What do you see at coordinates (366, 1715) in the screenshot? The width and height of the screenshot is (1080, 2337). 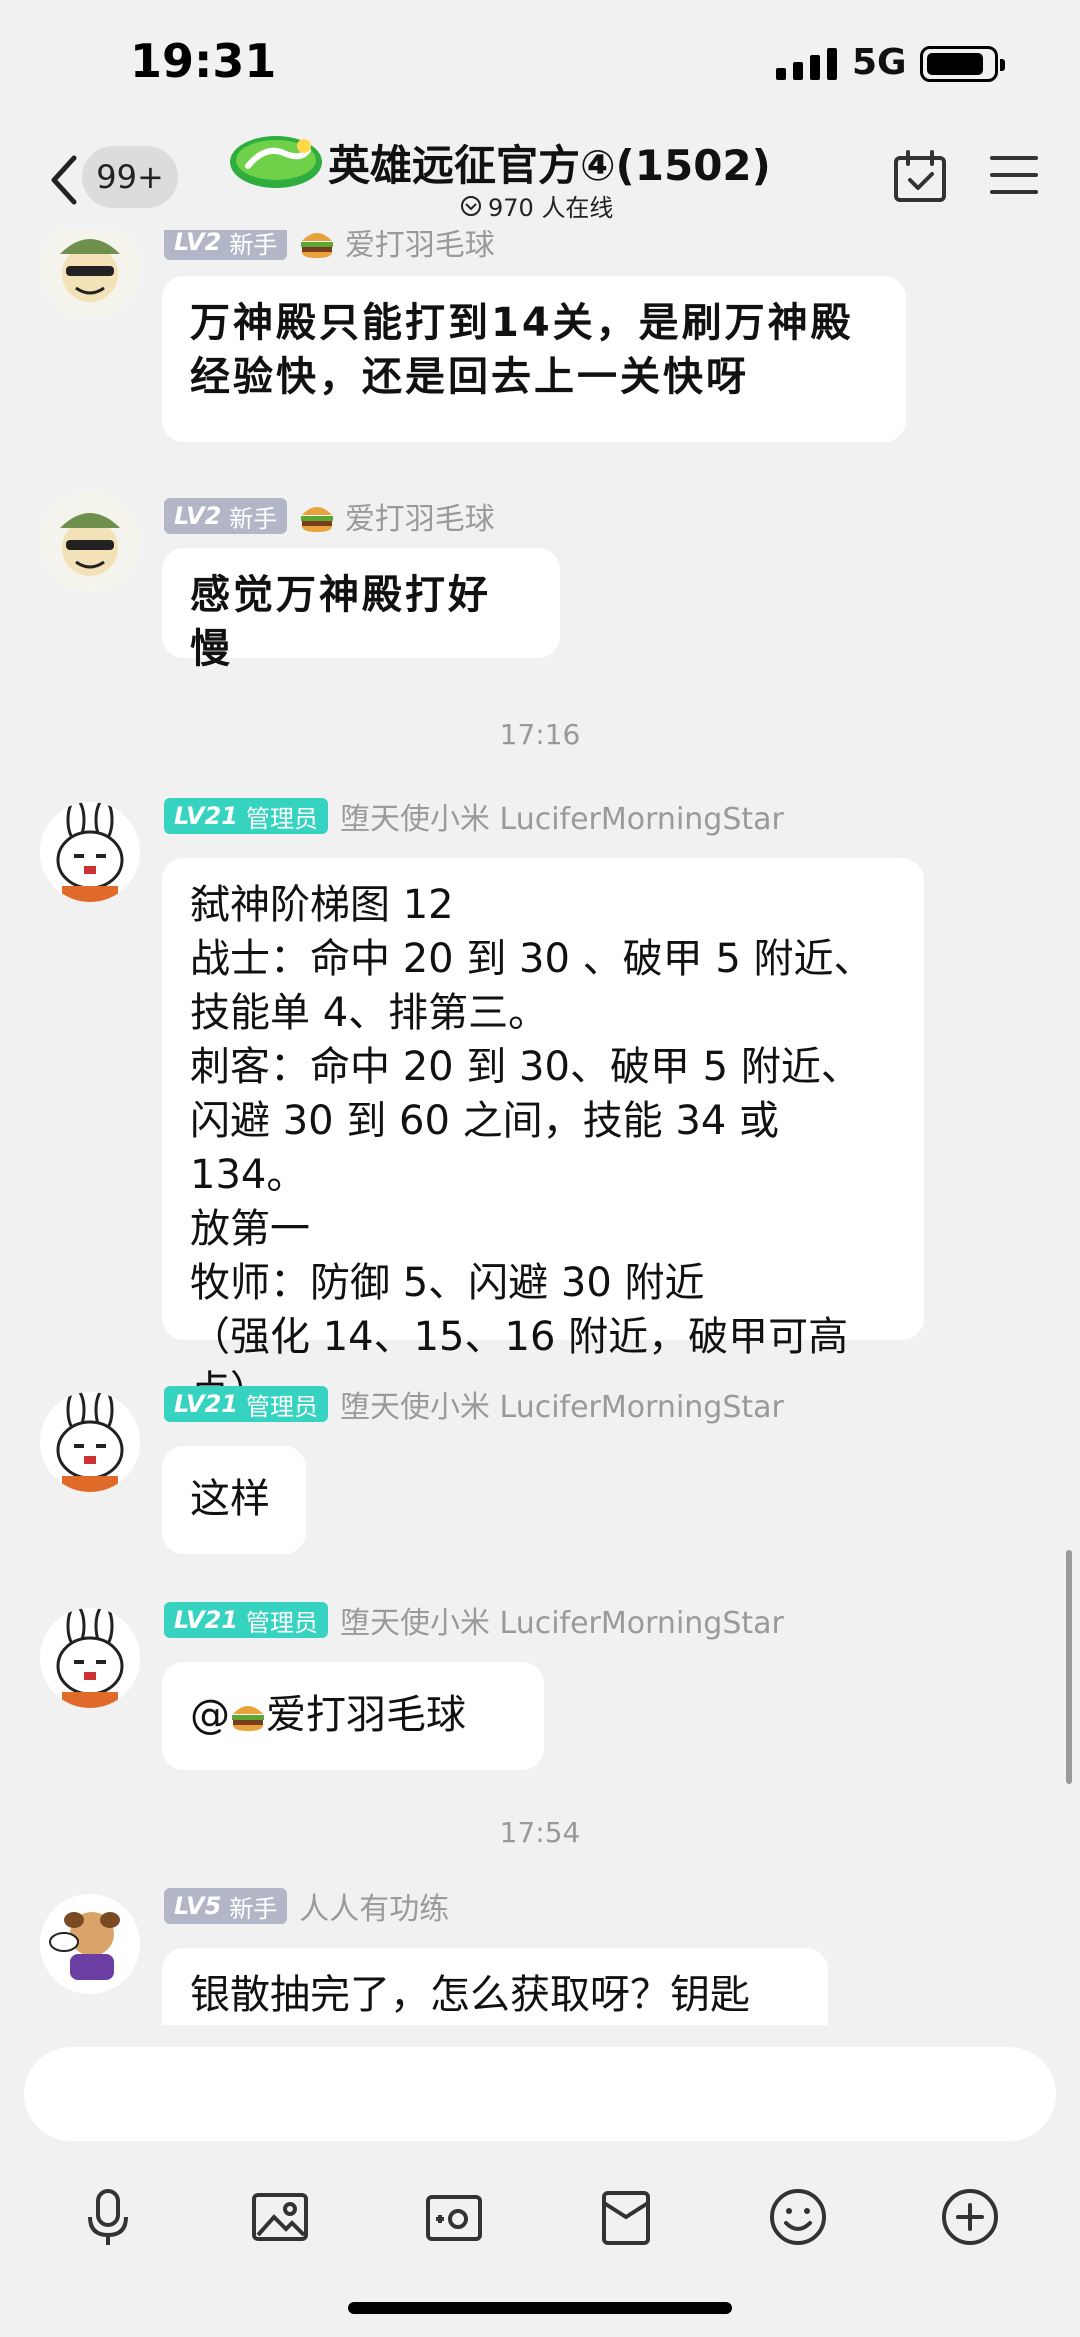 I see `mention-name: 爱打羽毛球` at bounding box center [366, 1715].